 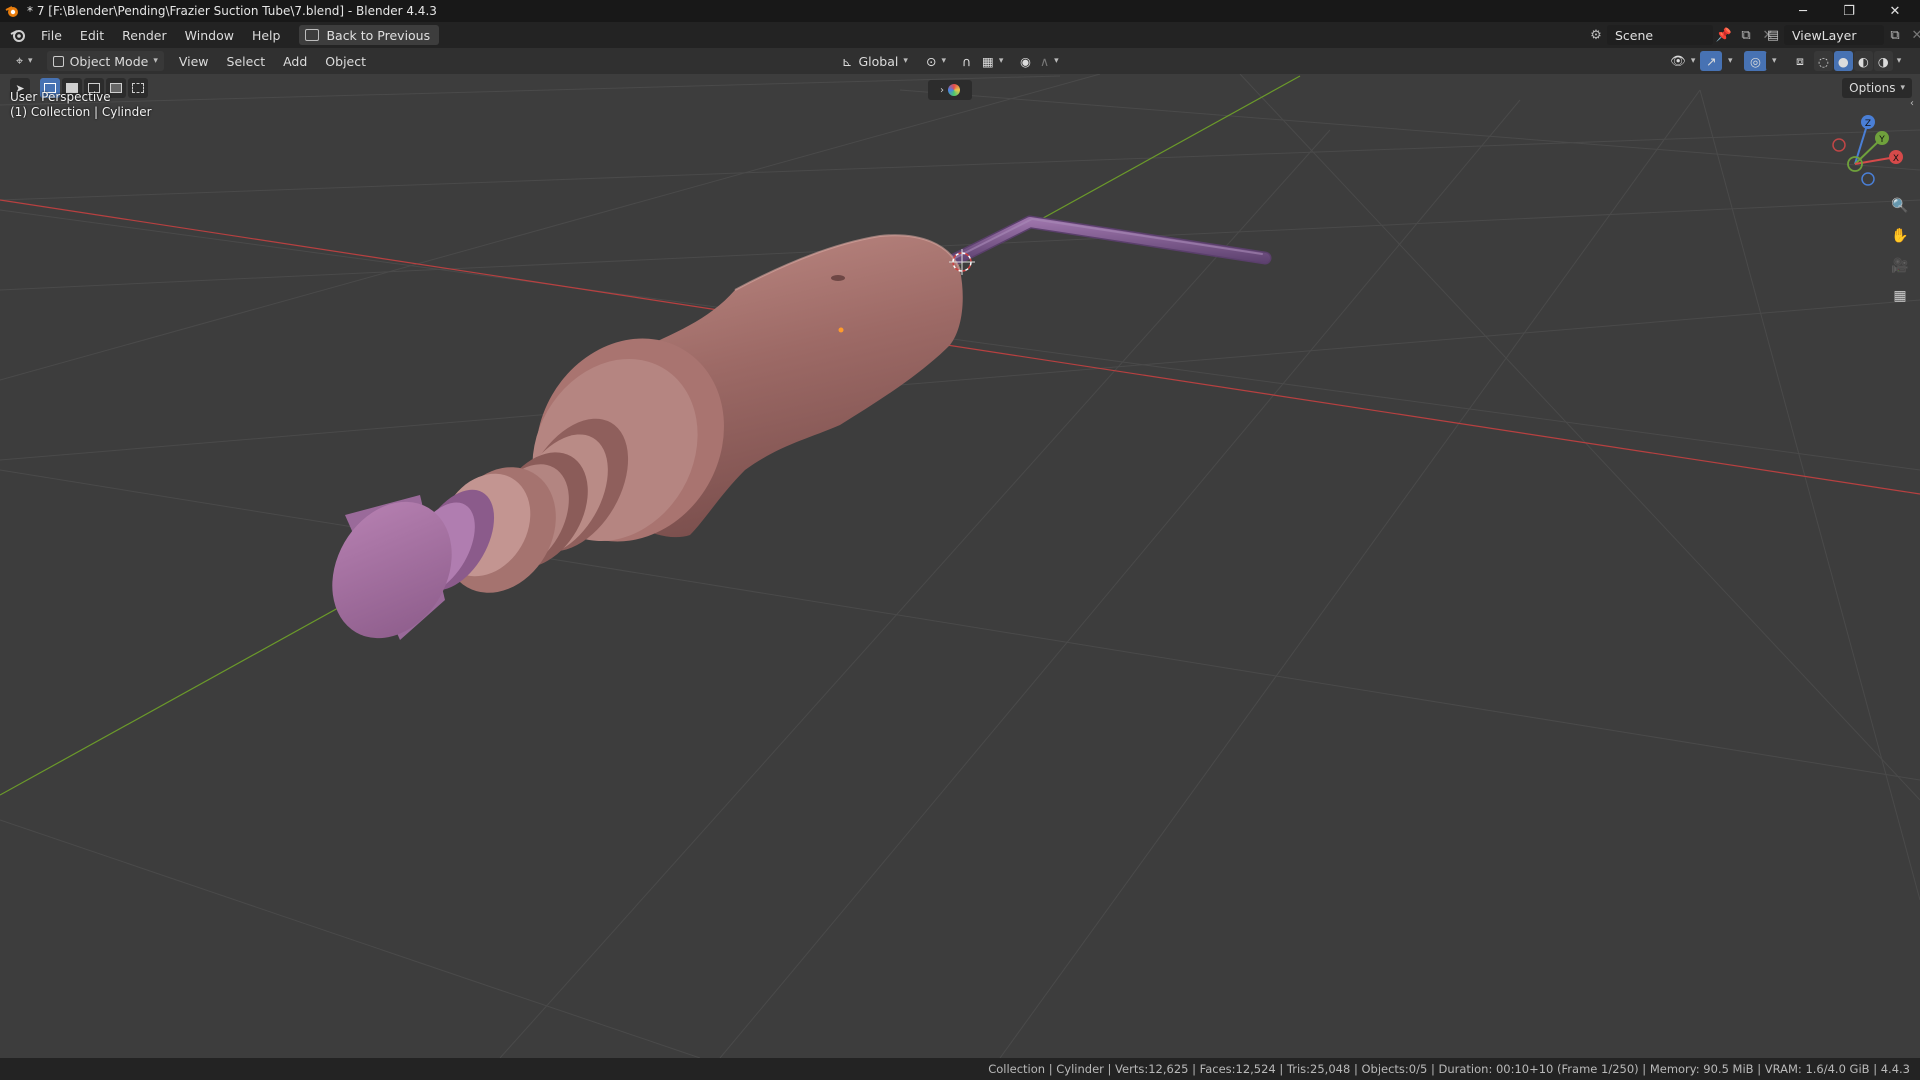 I want to click on falloff-icon: ∧, so click(x=1045, y=61).